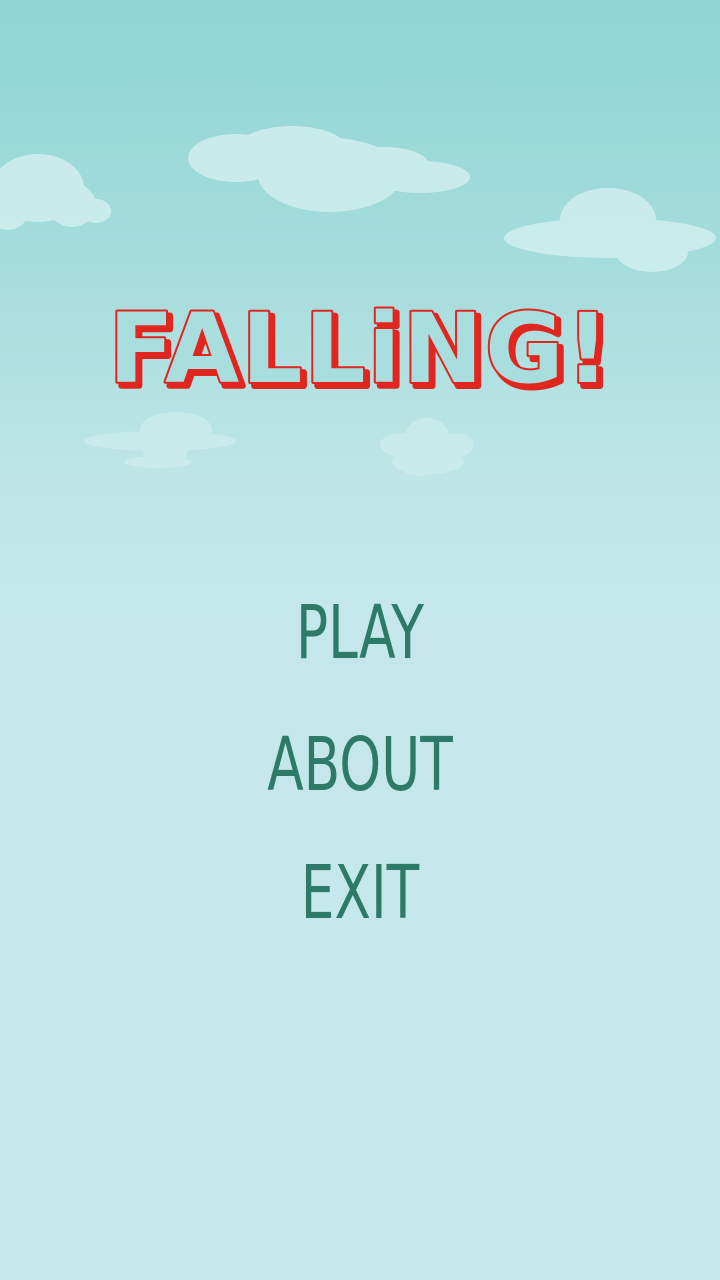 This screenshot has height=1280, width=720. I want to click on game-title-logo: FALLiNG! FALLiNG!, so click(361, 341).